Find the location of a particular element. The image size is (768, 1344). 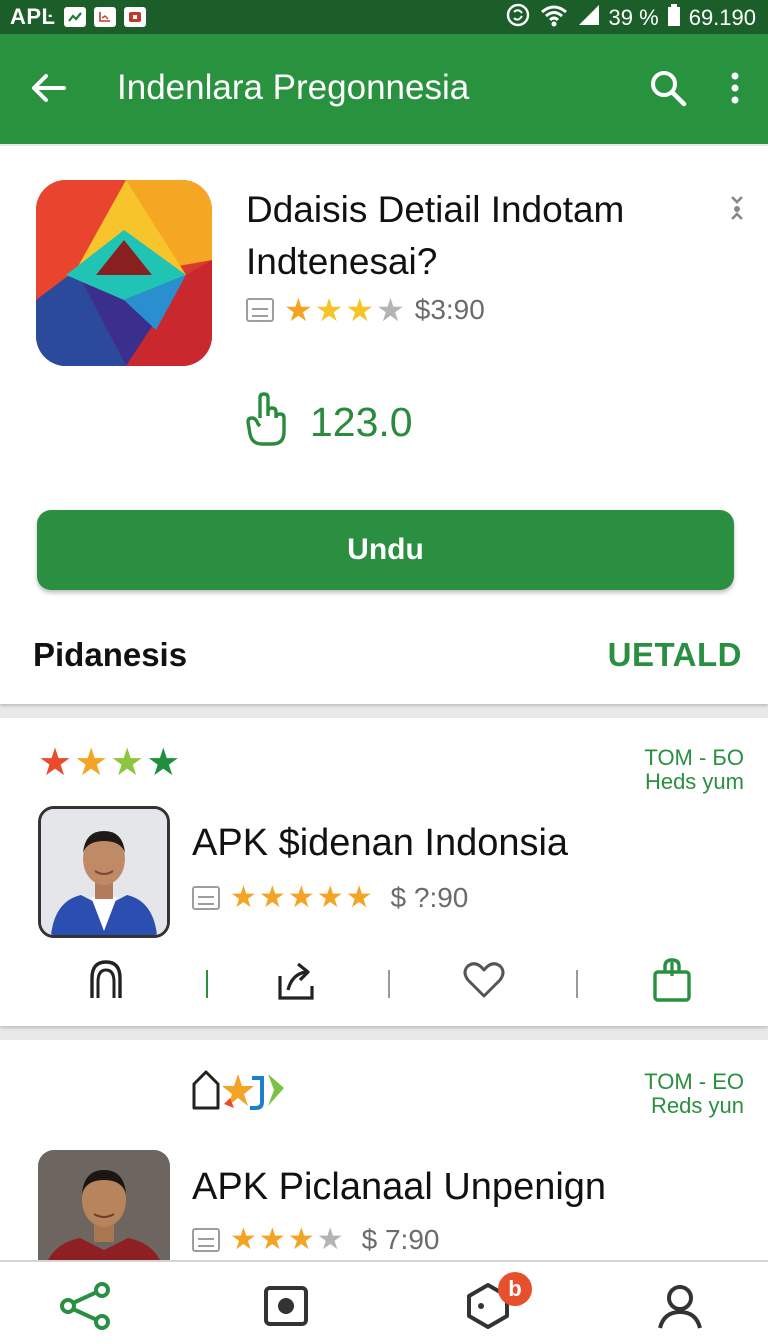

download-count: 123.0 is located at coordinates (329, 422).